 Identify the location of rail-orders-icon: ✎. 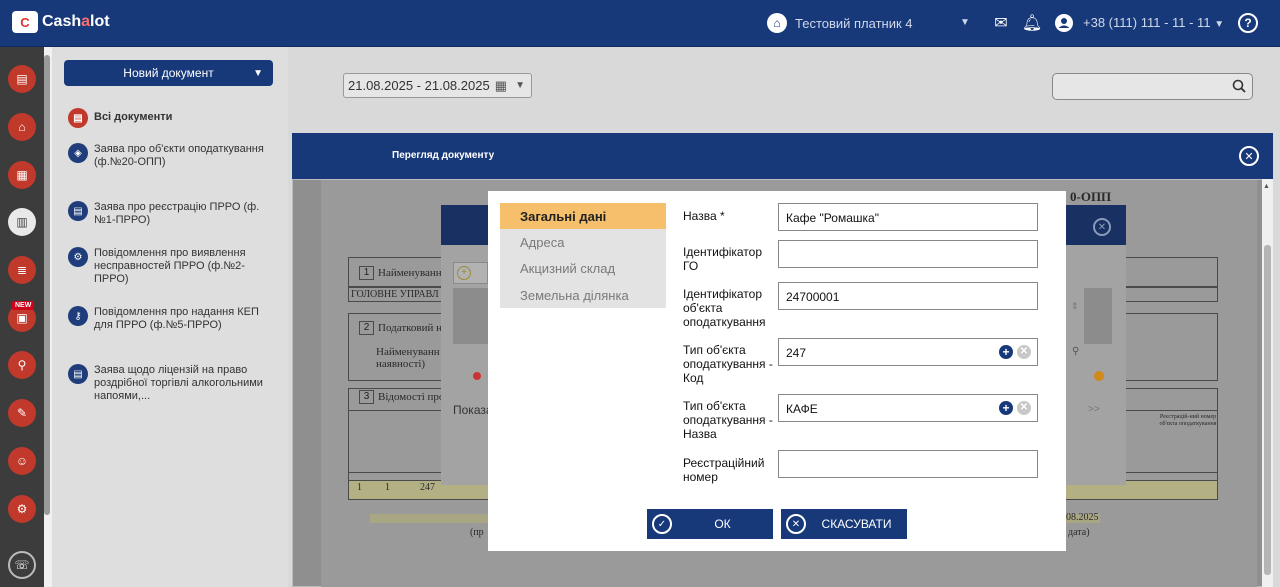
(22, 413).